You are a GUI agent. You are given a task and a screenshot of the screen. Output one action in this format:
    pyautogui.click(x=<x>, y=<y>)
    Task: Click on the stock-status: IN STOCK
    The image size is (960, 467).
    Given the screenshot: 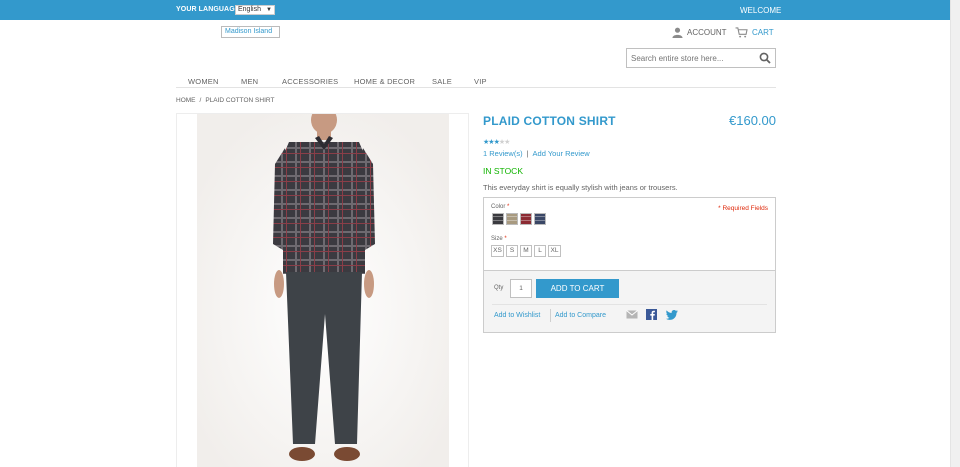 What is the action you would take?
    pyautogui.click(x=503, y=171)
    